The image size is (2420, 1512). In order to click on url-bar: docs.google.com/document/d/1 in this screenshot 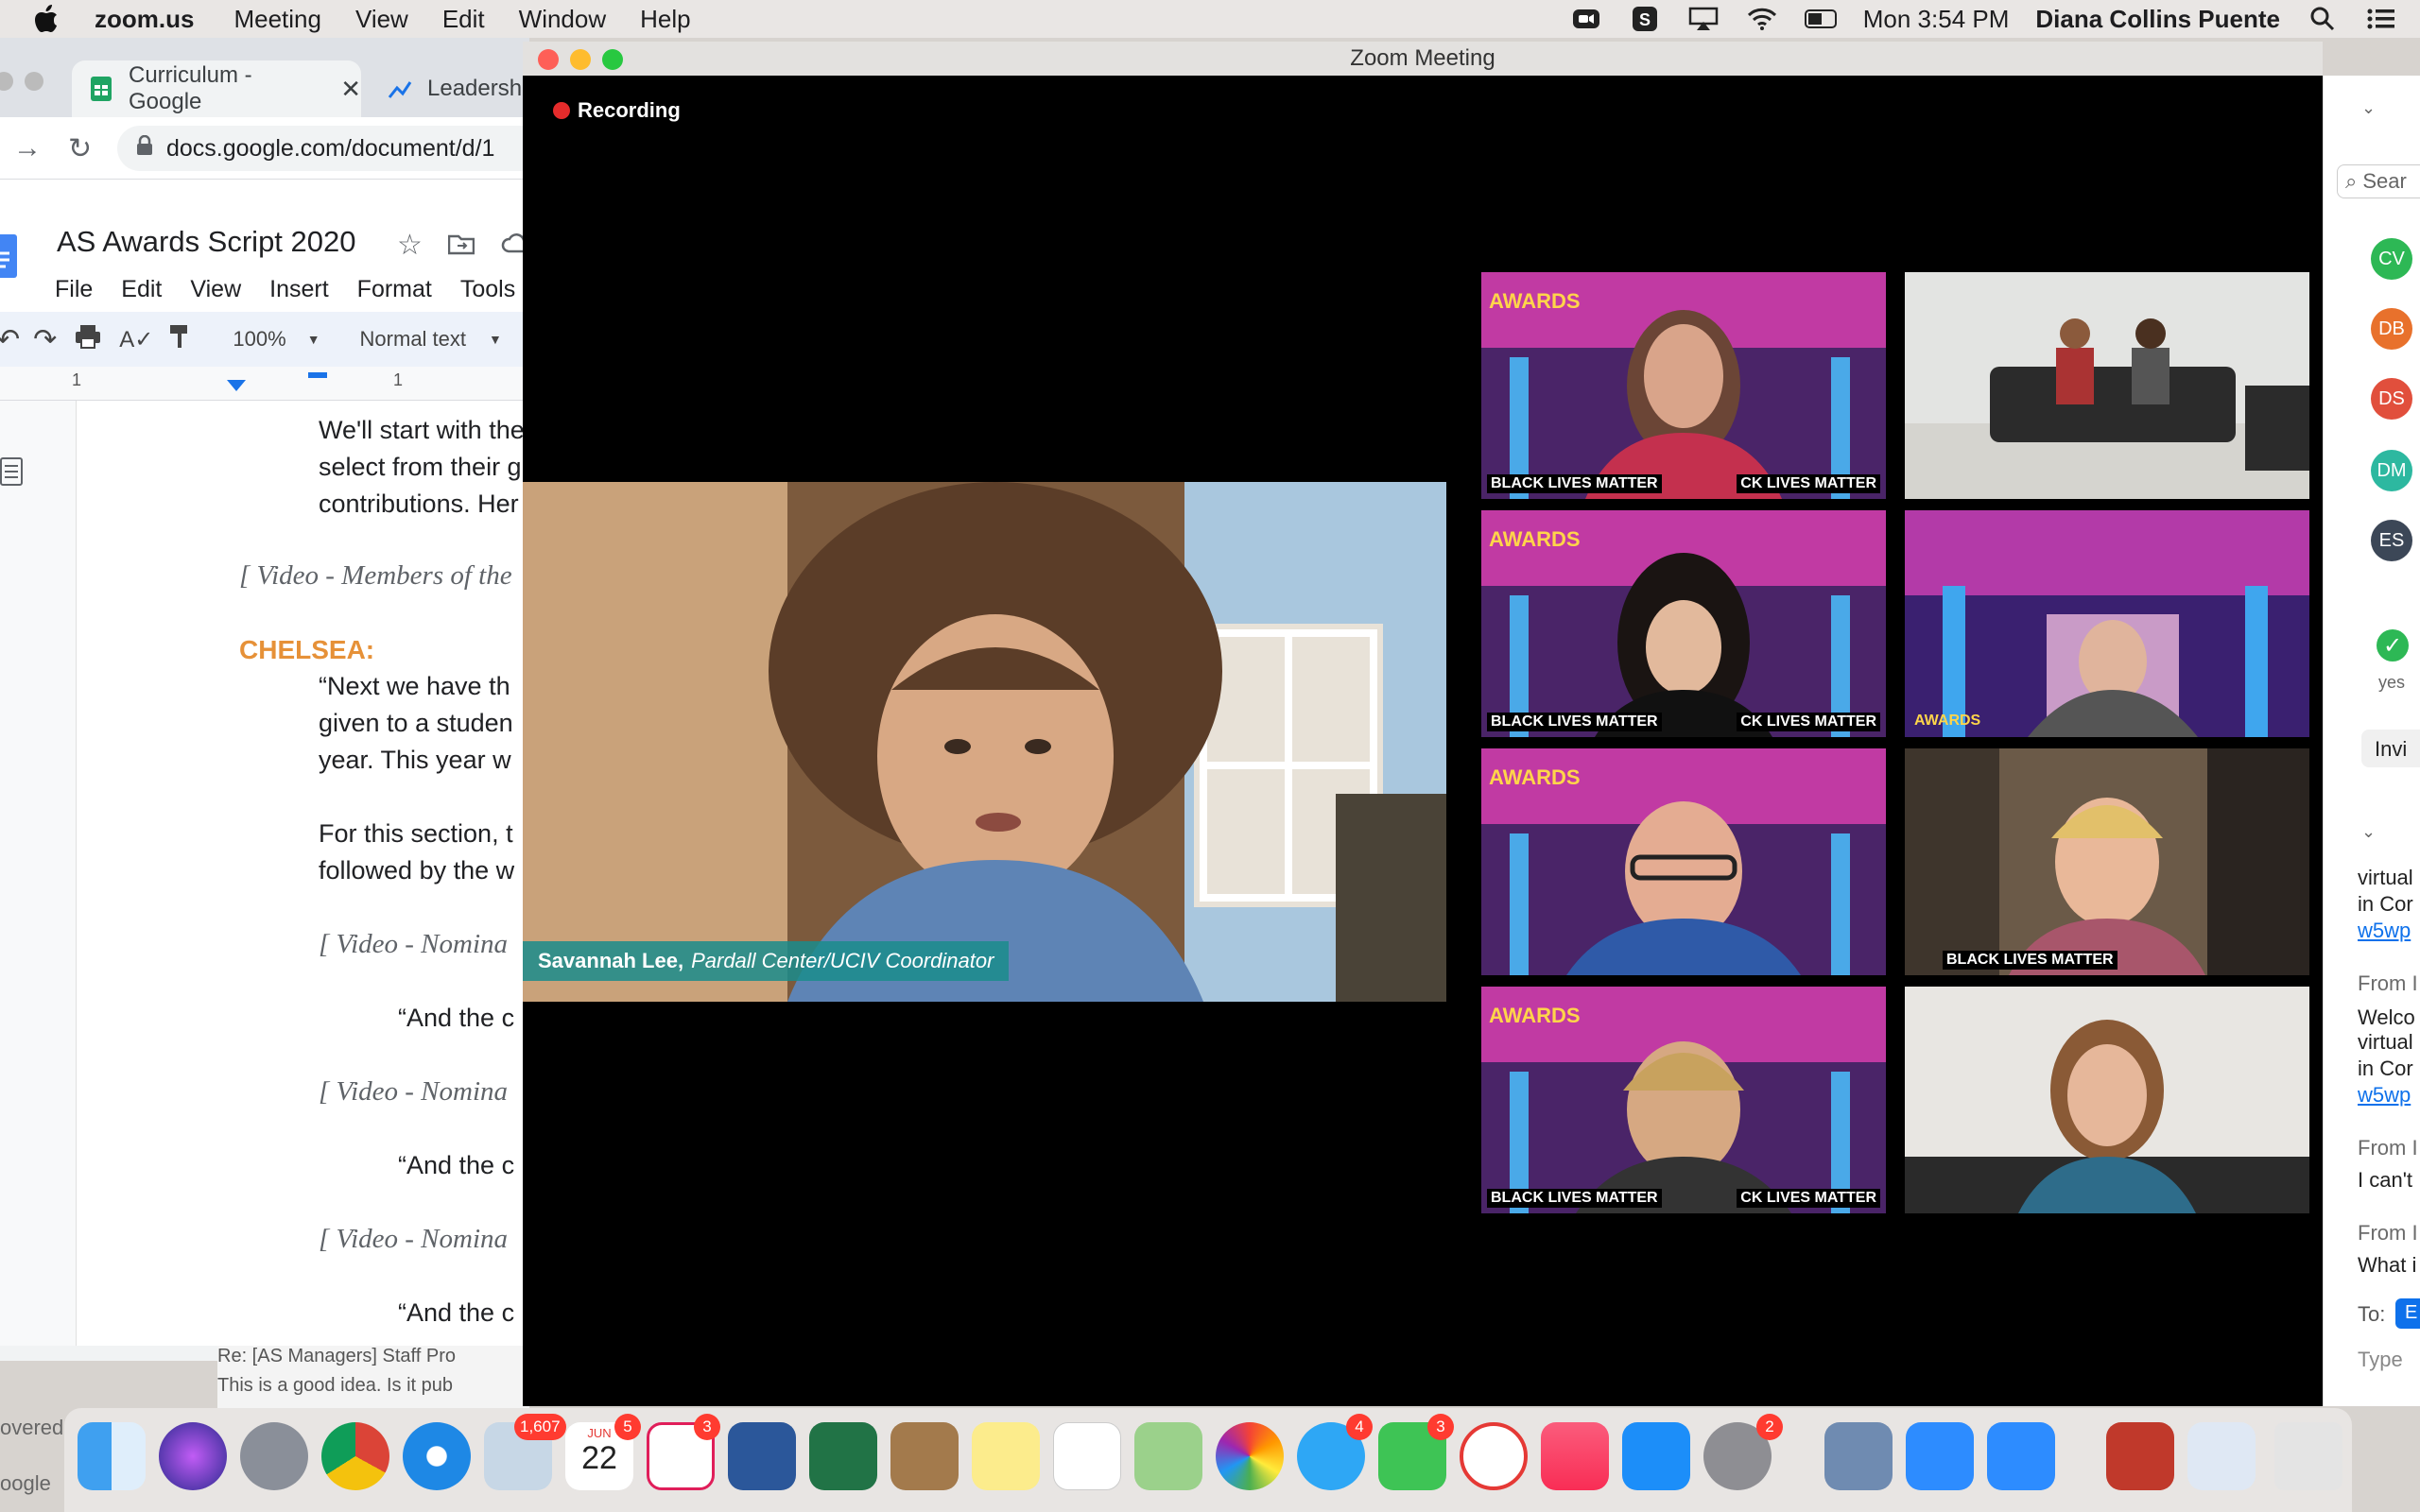, I will do `click(330, 148)`.